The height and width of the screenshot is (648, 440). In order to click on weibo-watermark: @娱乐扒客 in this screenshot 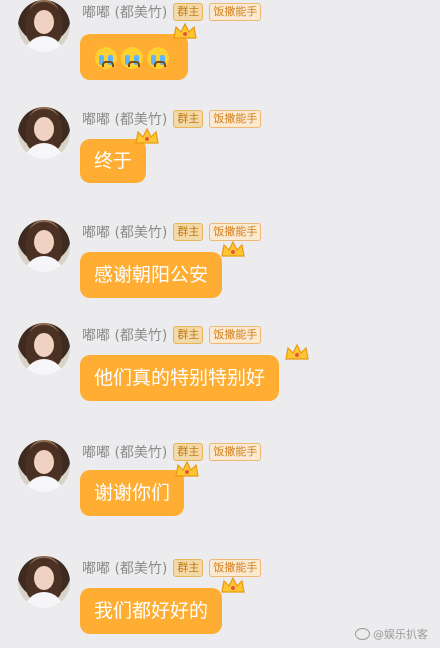, I will do `click(391, 634)`.